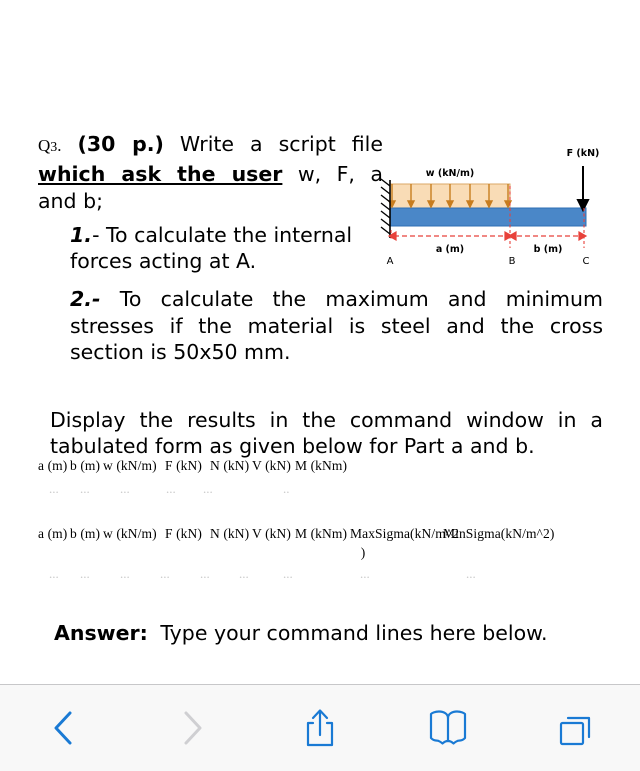  What do you see at coordinates (321, 465) in the screenshot?
I see `table-1-header-cell: M (kNm)` at bounding box center [321, 465].